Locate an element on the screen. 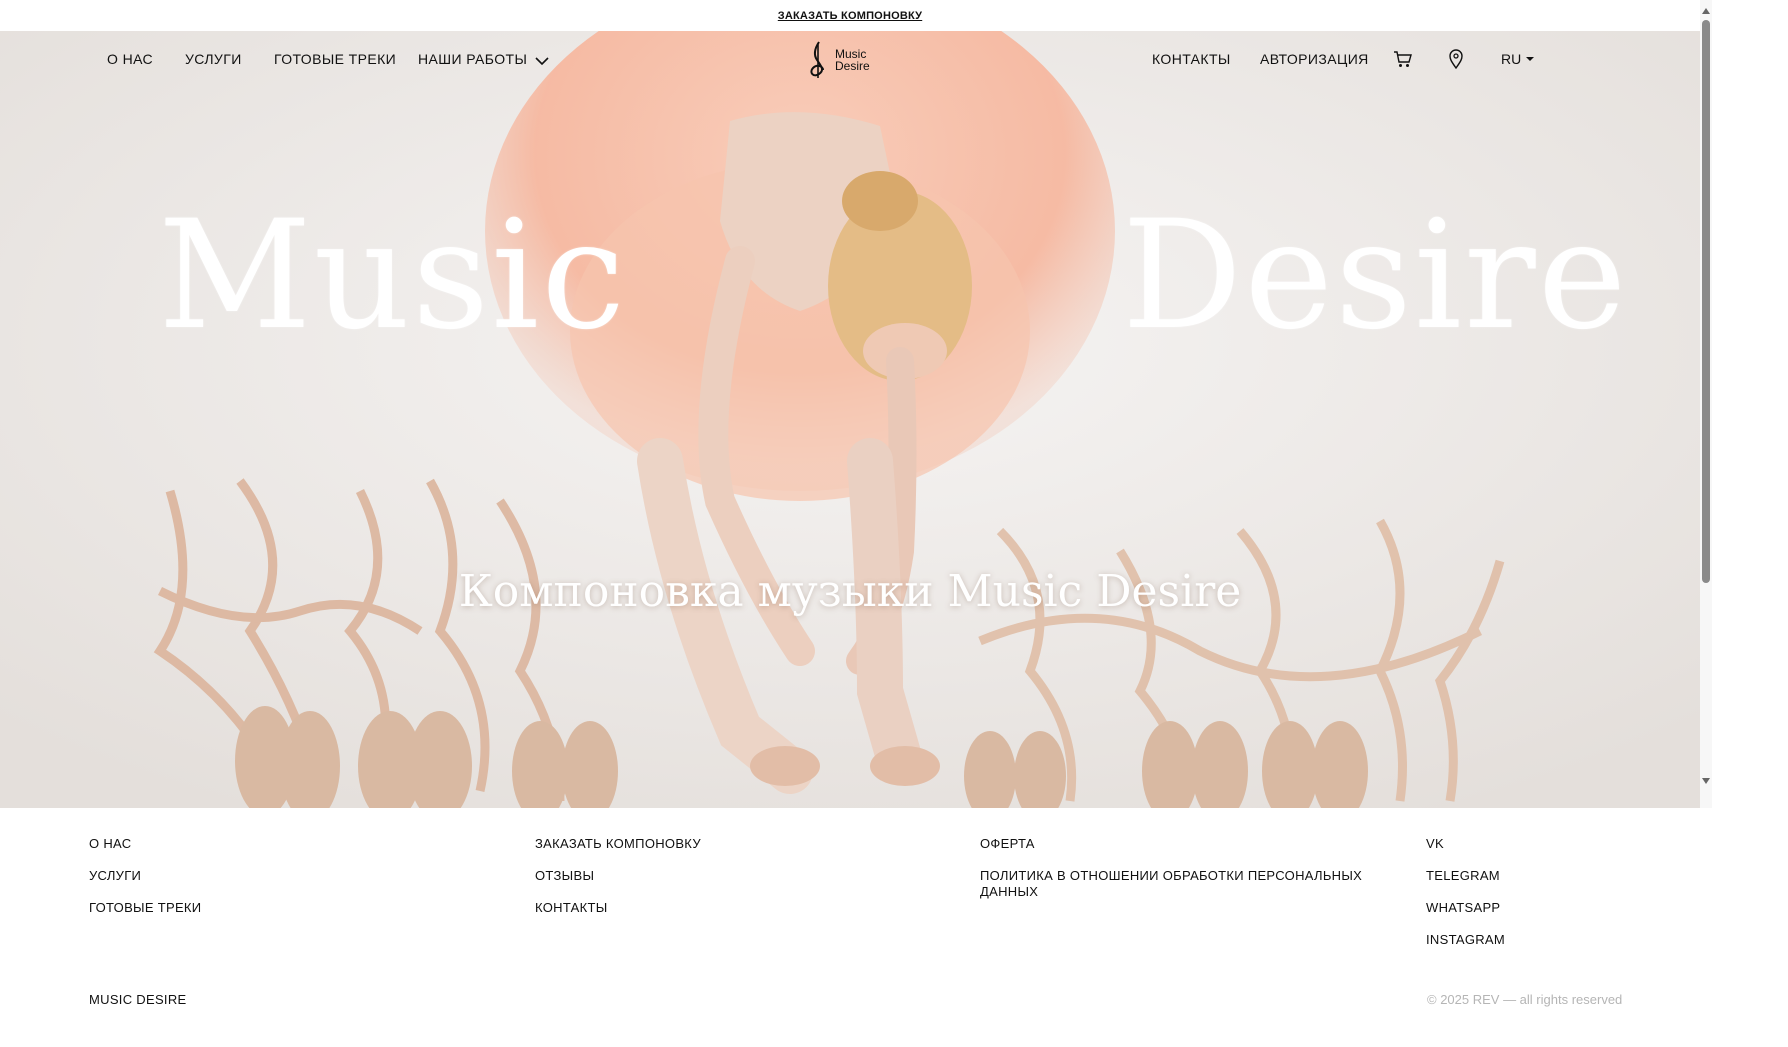  order-arrangement-link: ЗАКАЗАТЬ КОМПОНОВКУ is located at coordinates (850, 16).